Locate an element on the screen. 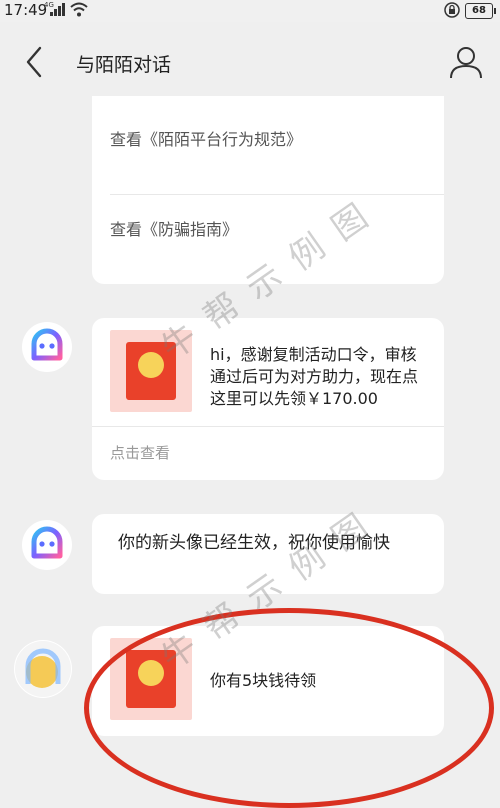 The height and width of the screenshot is (808, 500). link-platform-rules: 查看《陌陌平台行为规范》 is located at coordinates (206, 138).